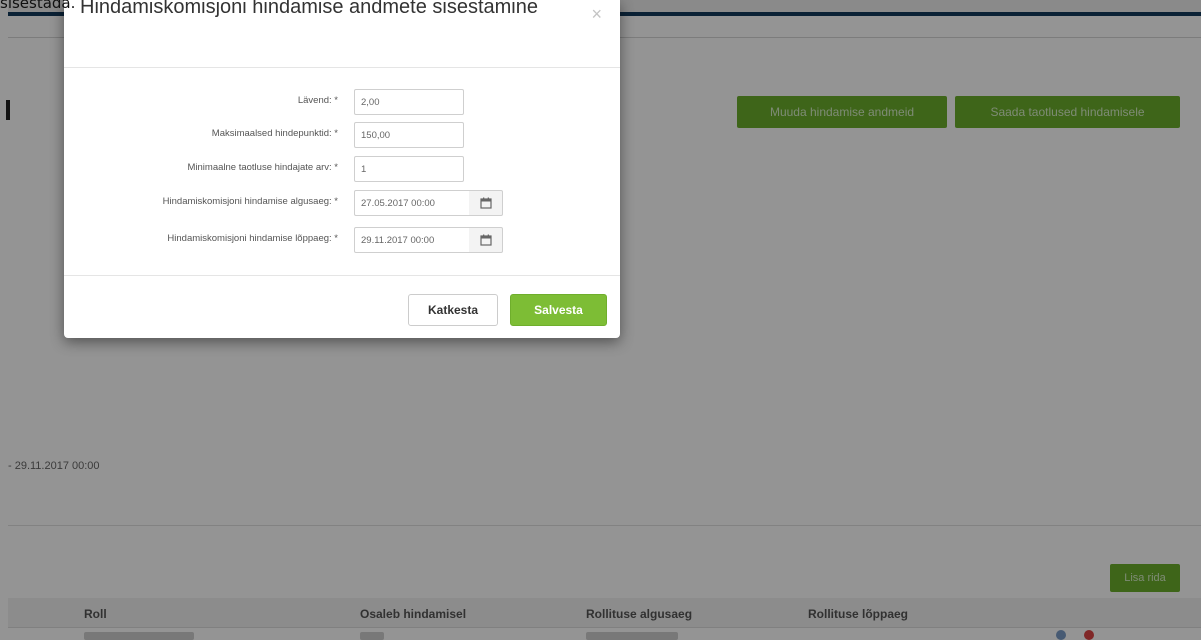 The width and height of the screenshot is (1201, 640). I want to click on max-points-row: Maksimaalsed hindepunktid: *, so click(342, 135).